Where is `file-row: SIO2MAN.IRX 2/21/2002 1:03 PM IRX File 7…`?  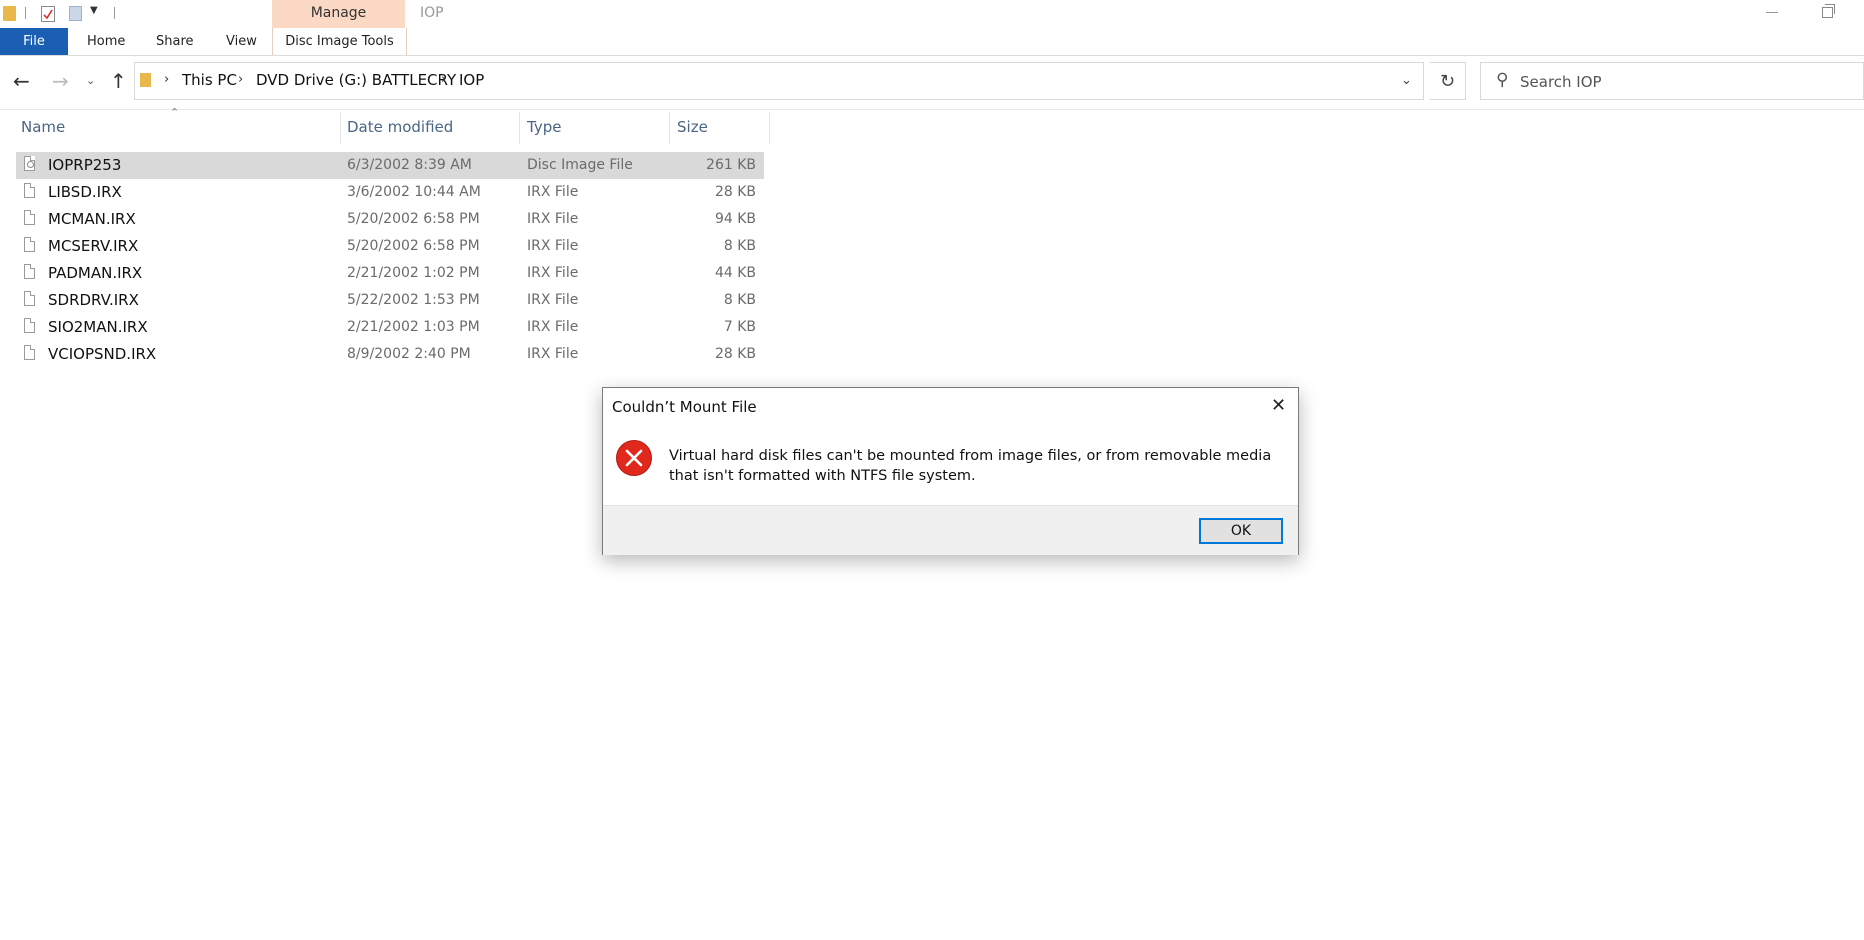 file-row: SIO2MAN.IRX 2/21/2002 1:03 PM IRX File 7… is located at coordinates (390, 327).